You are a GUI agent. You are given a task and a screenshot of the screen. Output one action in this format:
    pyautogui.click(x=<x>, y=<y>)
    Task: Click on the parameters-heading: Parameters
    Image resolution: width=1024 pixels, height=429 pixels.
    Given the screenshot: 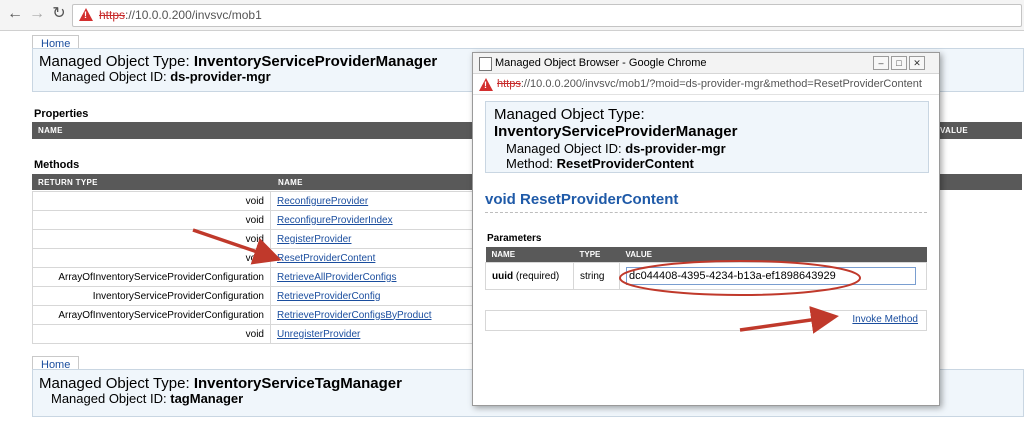 What is the action you would take?
    pyautogui.click(x=514, y=238)
    